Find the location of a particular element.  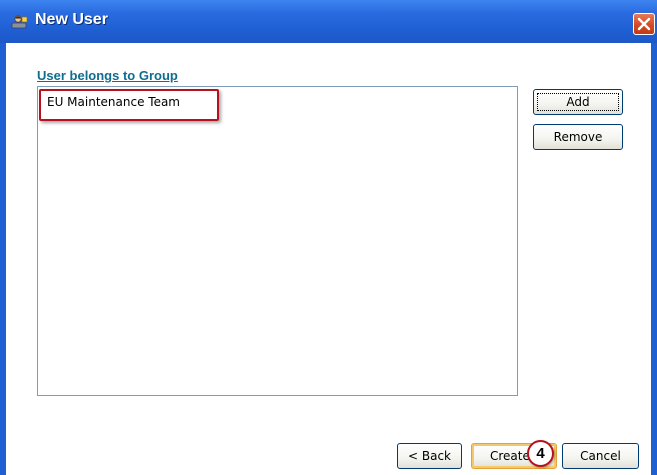

back-button-label: < Back is located at coordinates (429, 456).